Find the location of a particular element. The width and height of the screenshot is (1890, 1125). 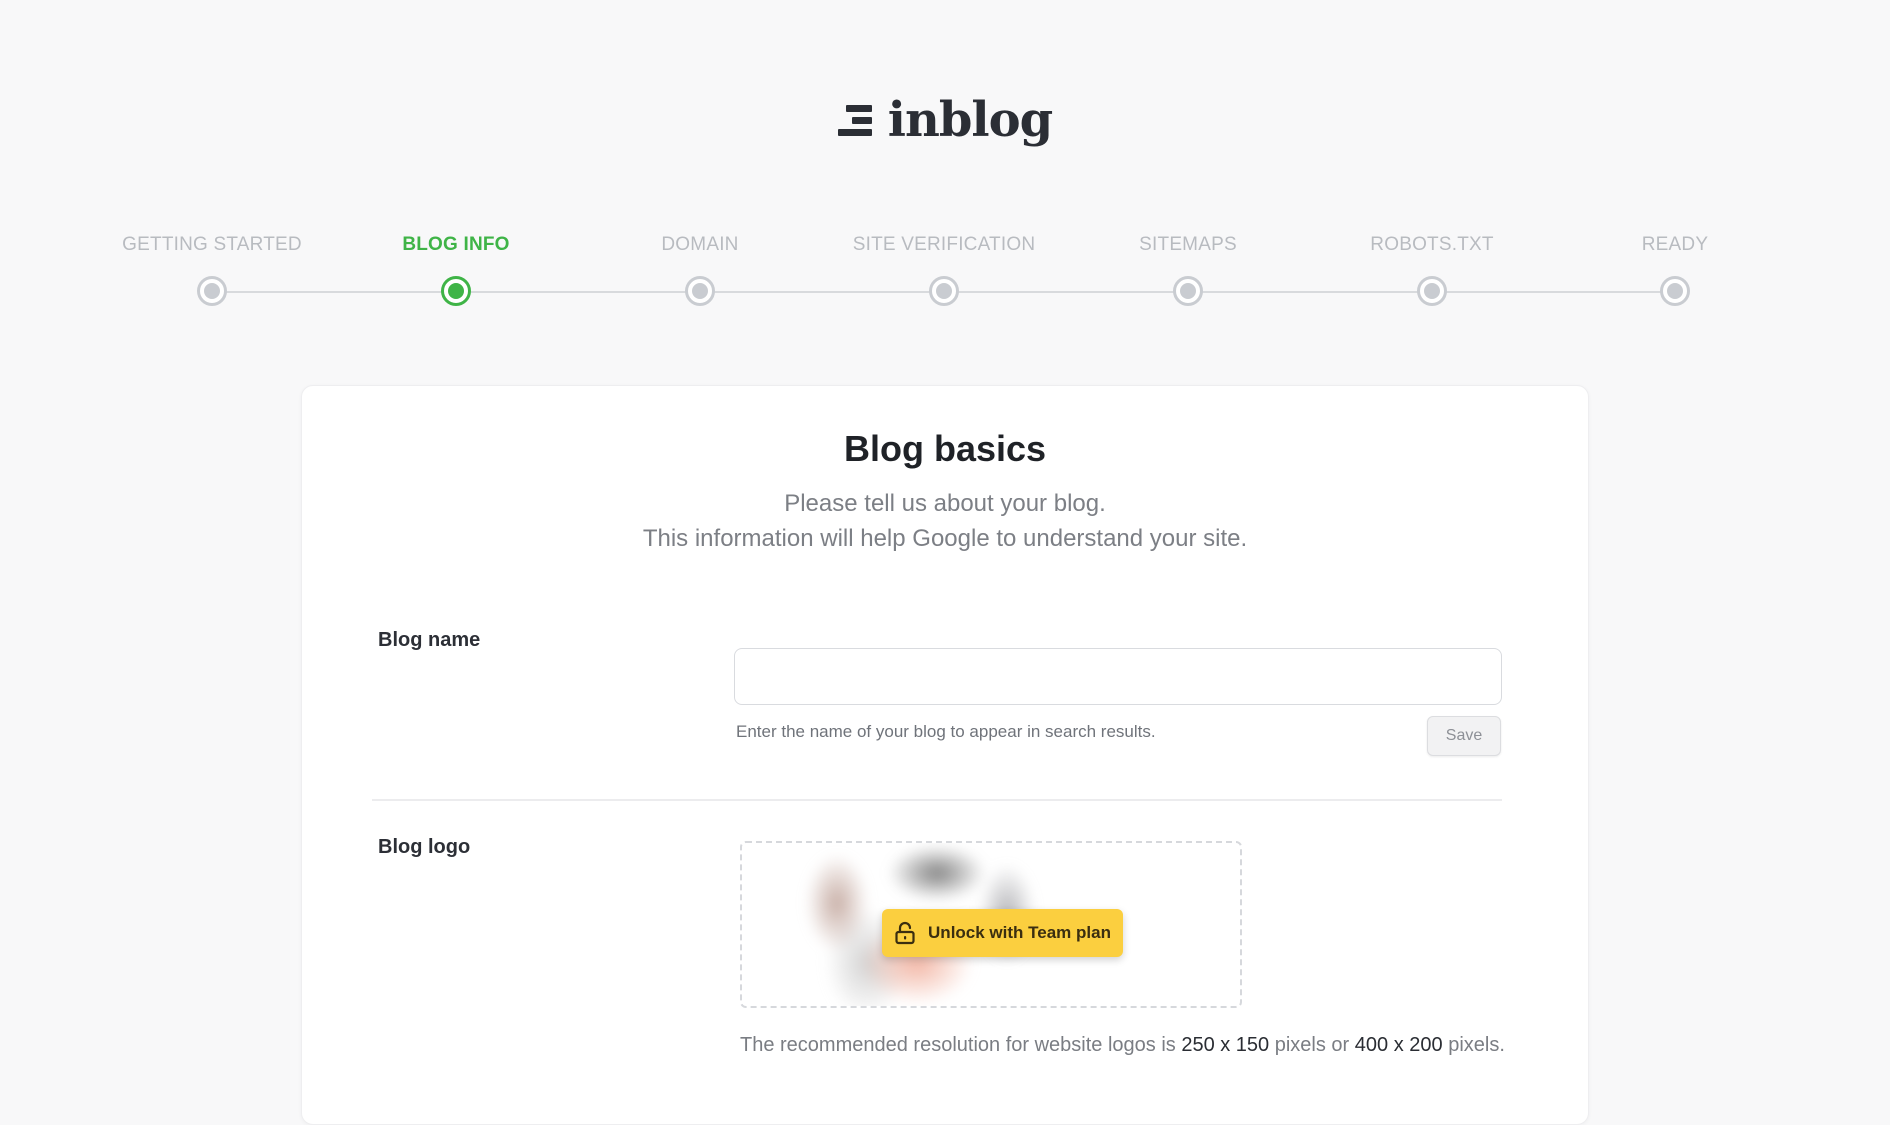

step-getting-started: GETTING STARTED is located at coordinates (212, 269).